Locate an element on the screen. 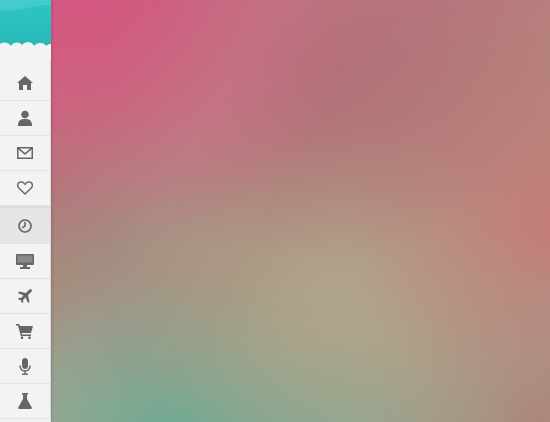 The width and height of the screenshot is (550, 422). sidebar-item-history is located at coordinates (25, 226).